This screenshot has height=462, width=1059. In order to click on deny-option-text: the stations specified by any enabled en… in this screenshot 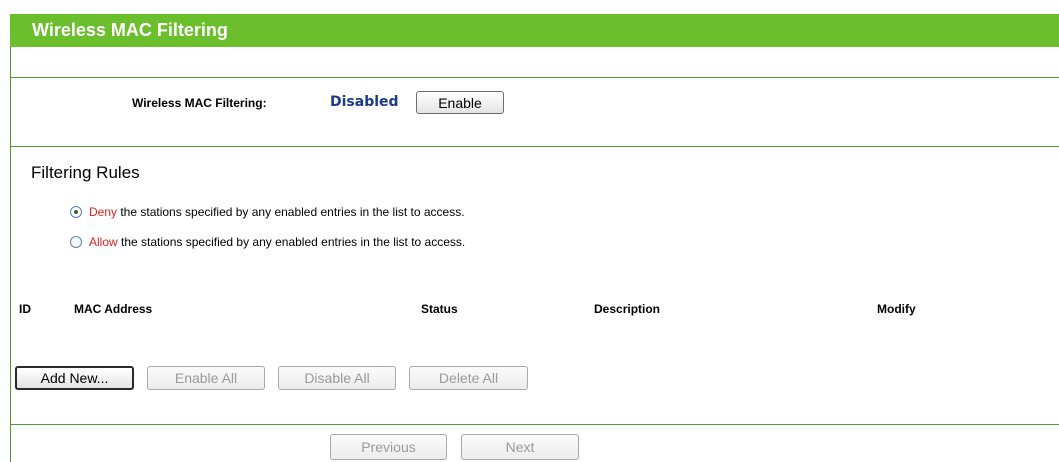, I will do `click(291, 212)`.